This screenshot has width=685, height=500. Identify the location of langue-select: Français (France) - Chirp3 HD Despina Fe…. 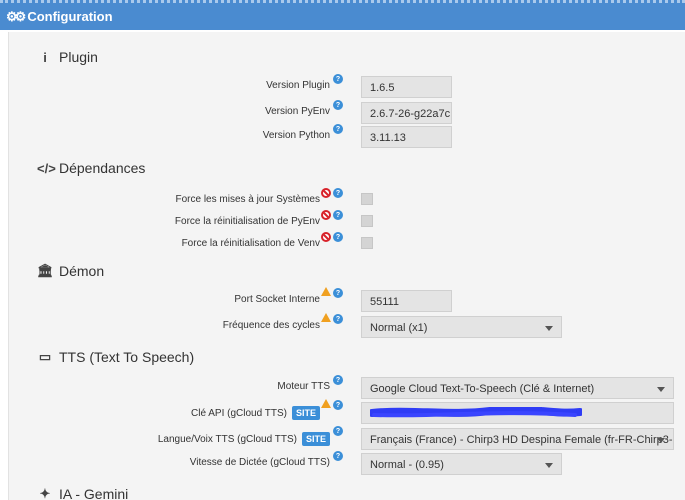
(517, 439).